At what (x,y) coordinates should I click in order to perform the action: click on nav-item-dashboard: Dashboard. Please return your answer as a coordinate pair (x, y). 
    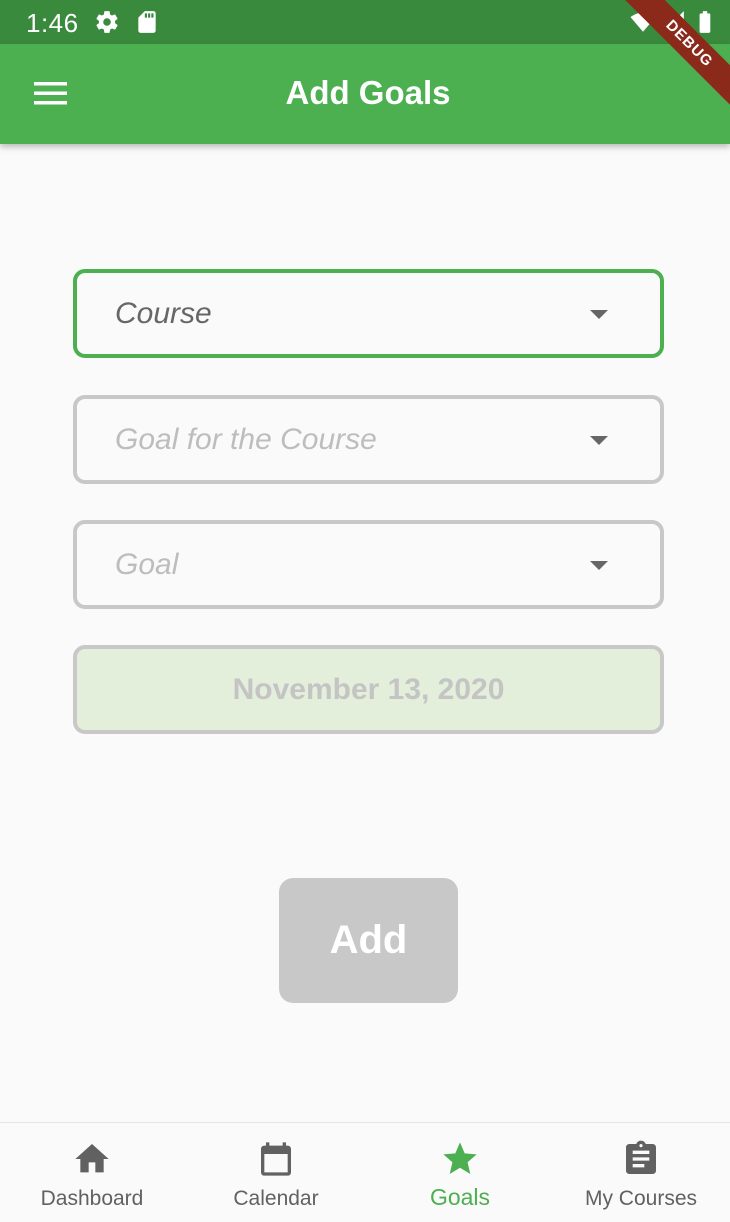
    Looking at the image, I should click on (92, 1172).